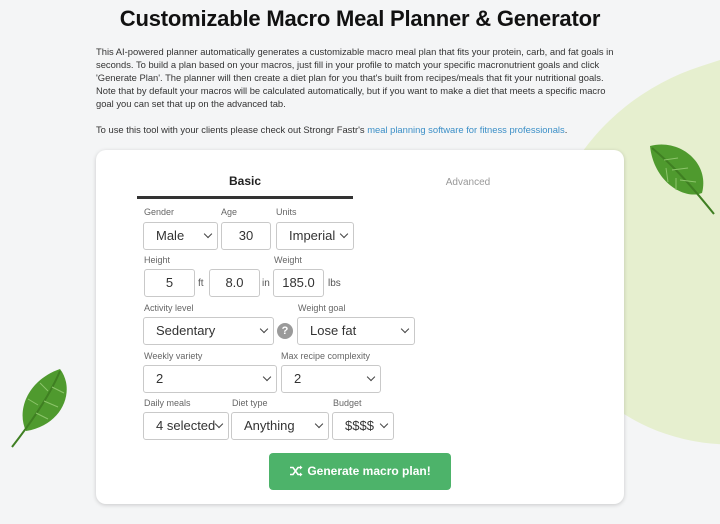 This screenshot has height=524, width=720. What do you see at coordinates (250, 403) in the screenshot?
I see `diet-label: Diet type` at bounding box center [250, 403].